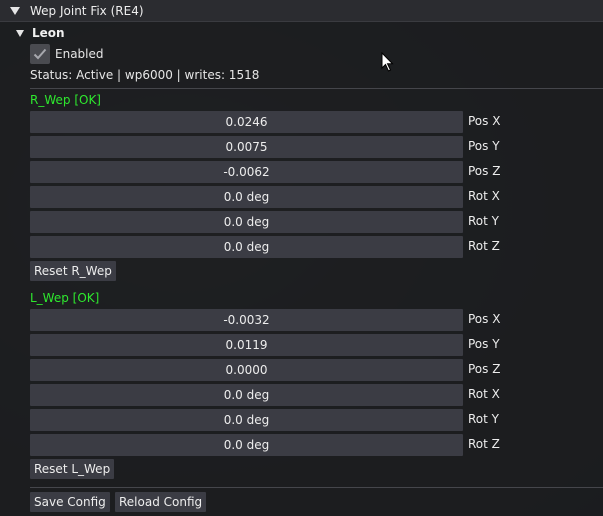  What do you see at coordinates (484, 319) in the screenshot?
I see `l-wep-pos-x-label: Pos X` at bounding box center [484, 319].